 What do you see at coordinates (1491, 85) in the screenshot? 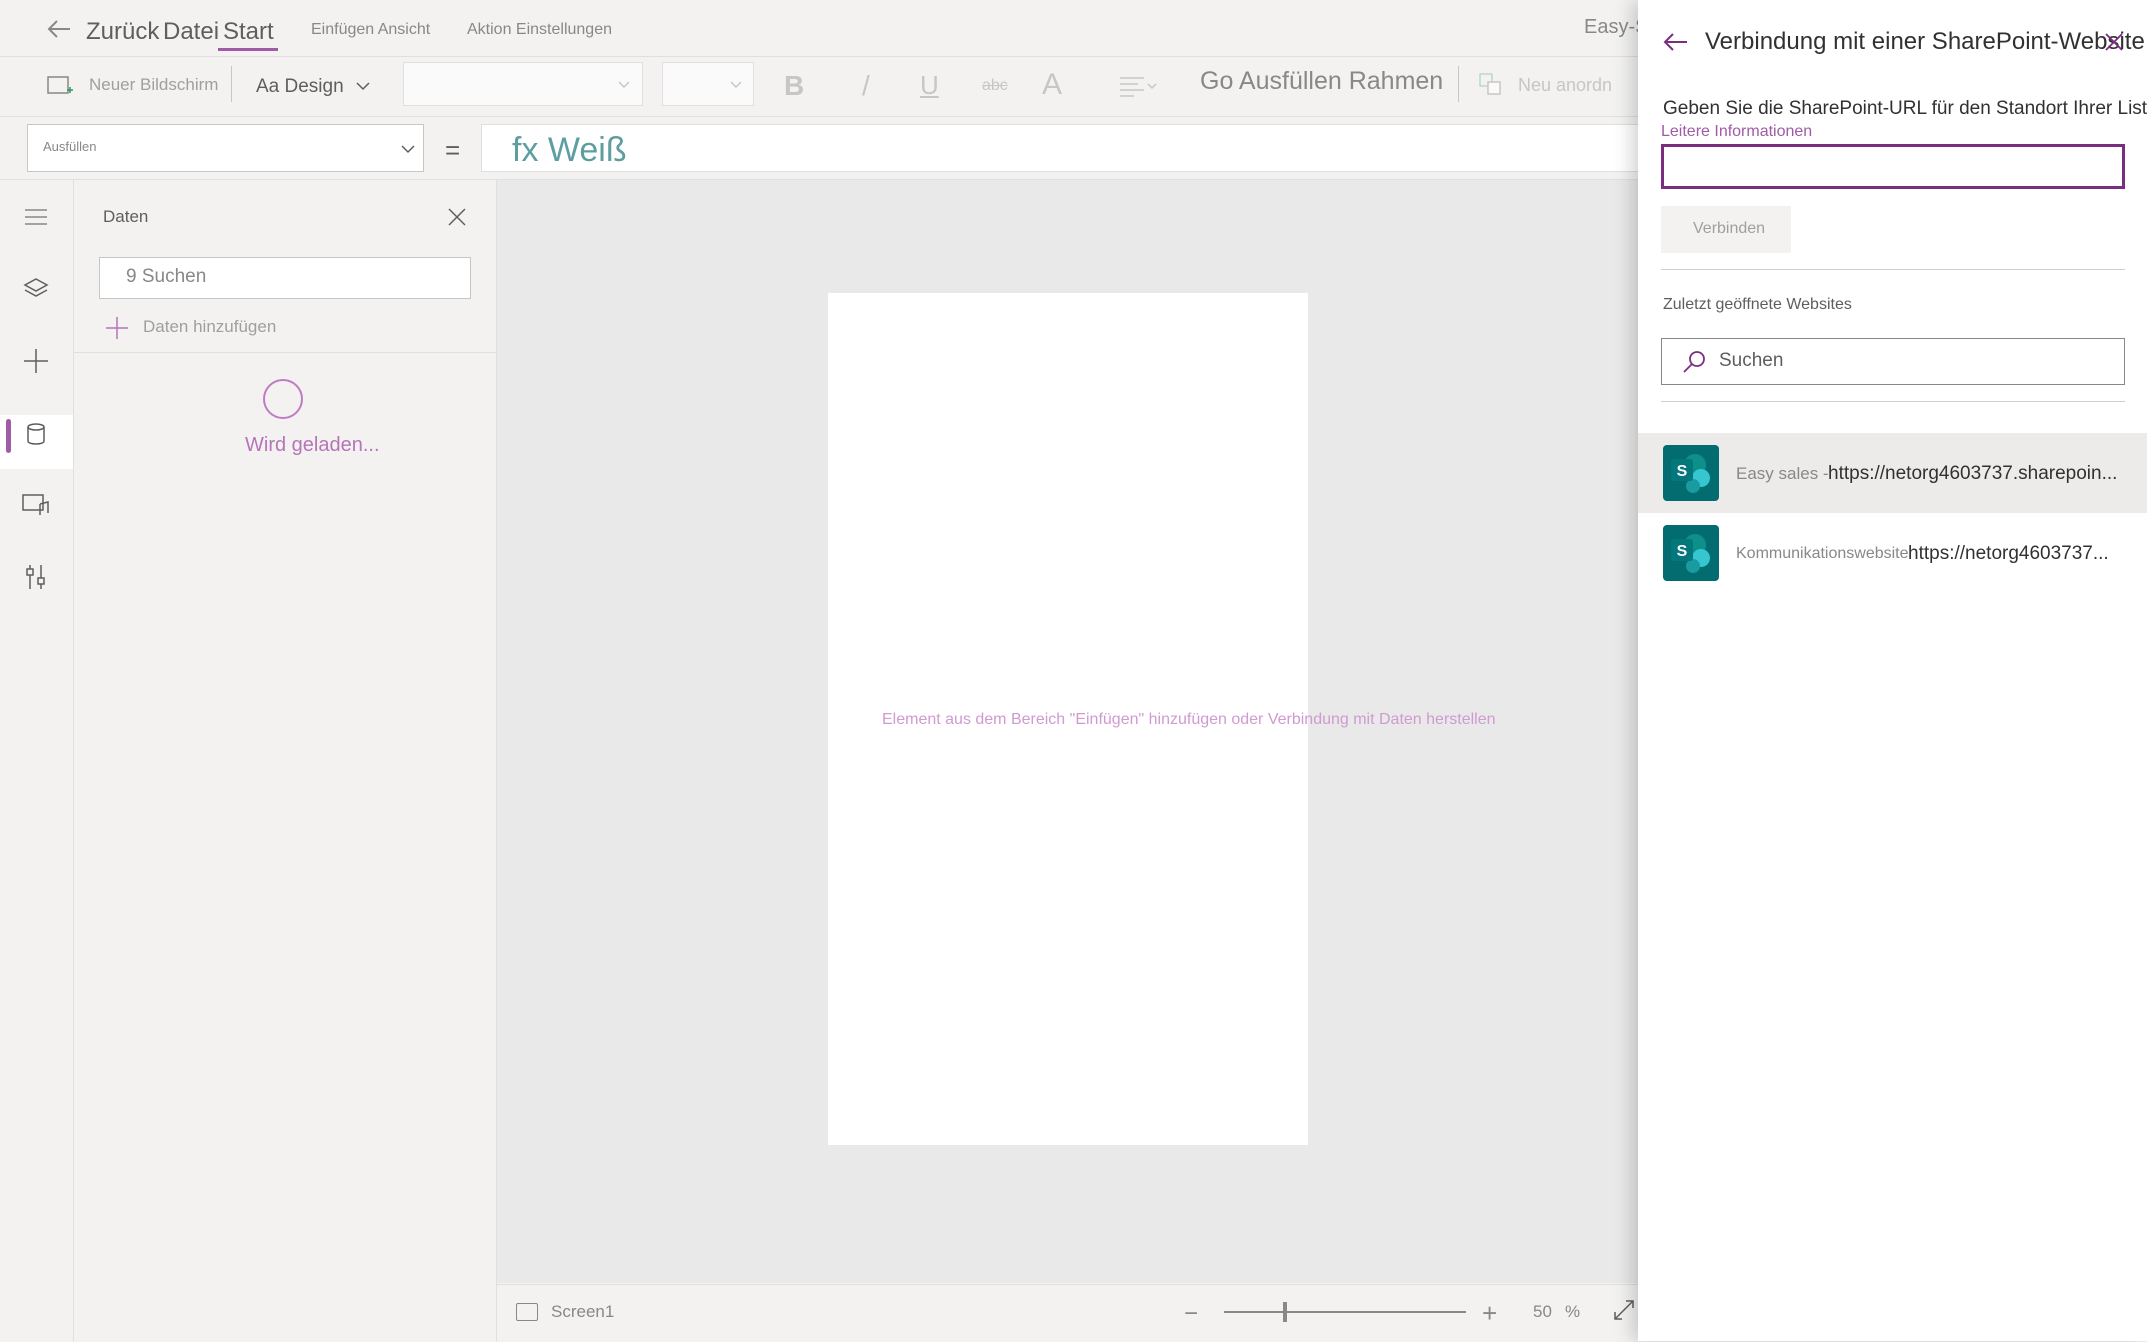
I see `reorder-icon` at bounding box center [1491, 85].